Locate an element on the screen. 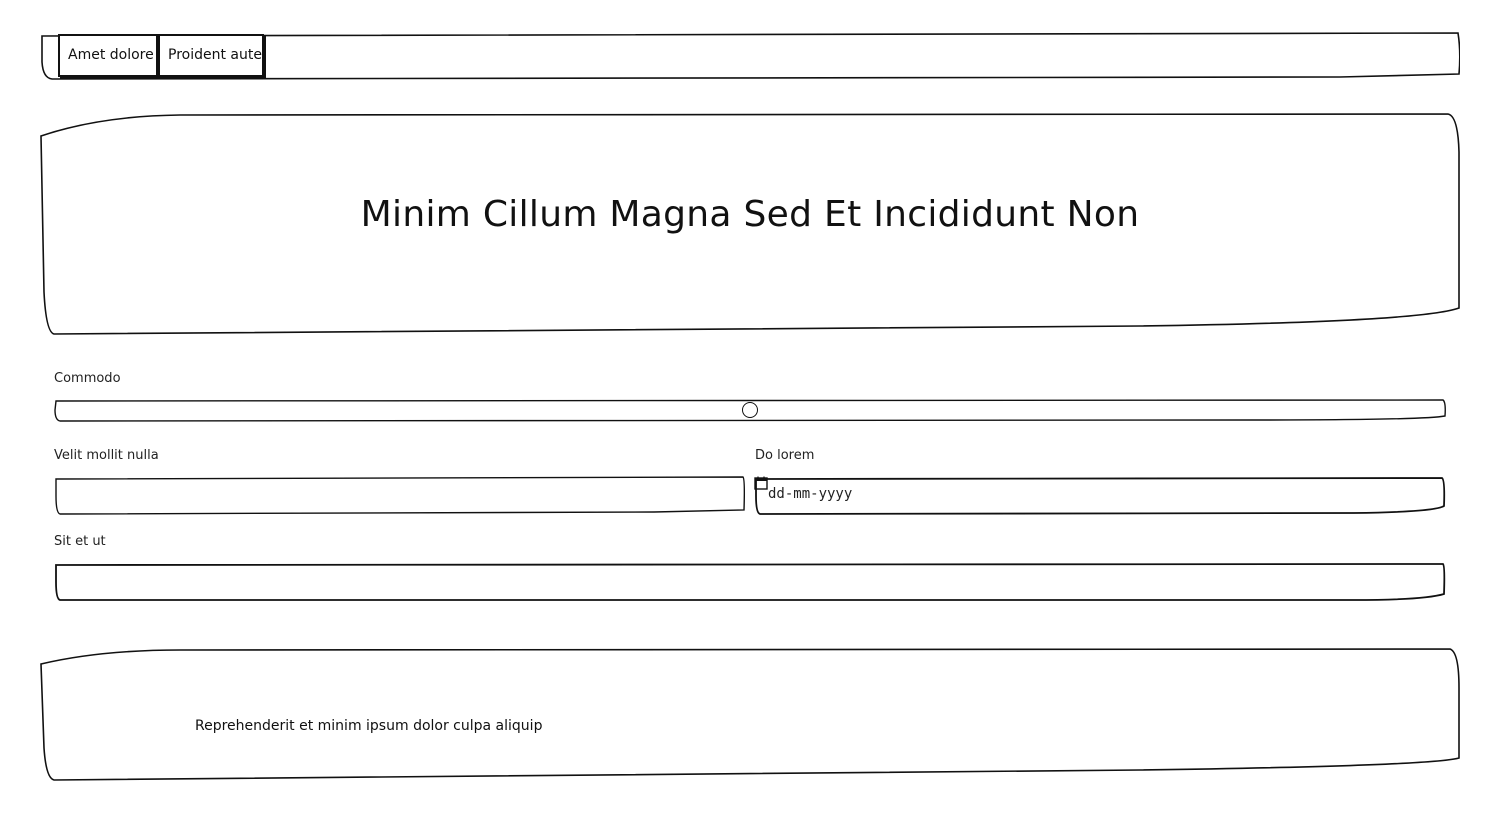  slider-thumb is located at coordinates (750, 410).